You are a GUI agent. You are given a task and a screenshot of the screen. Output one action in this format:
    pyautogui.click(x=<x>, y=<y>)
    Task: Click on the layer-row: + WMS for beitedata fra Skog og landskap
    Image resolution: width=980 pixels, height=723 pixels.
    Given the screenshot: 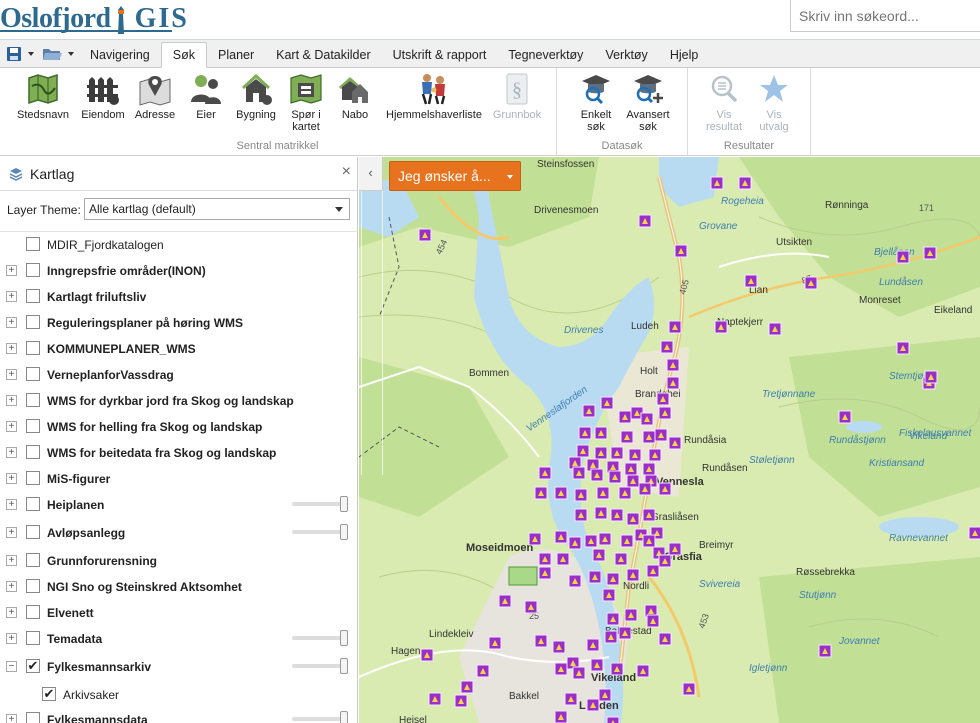 What is the action you would take?
    pyautogui.click(x=179, y=453)
    